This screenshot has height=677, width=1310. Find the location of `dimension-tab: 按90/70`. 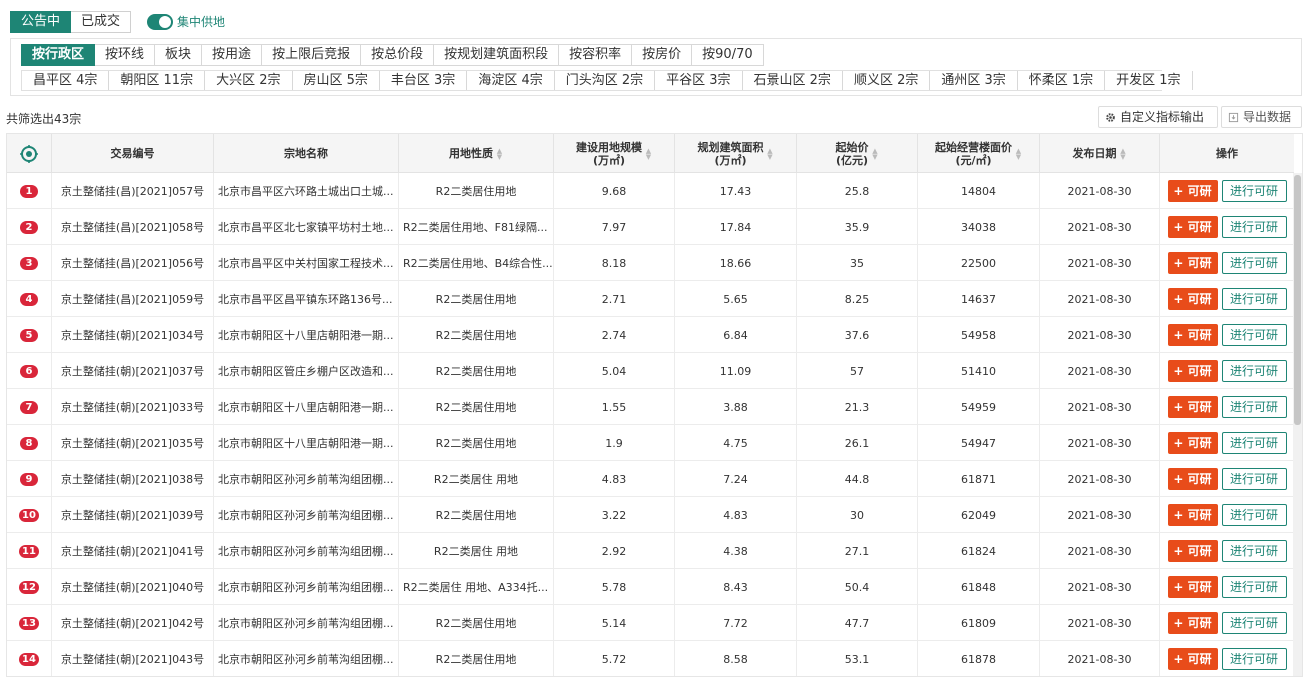

dimension-tab: 按90/70 is located at coordinates (728, 55).